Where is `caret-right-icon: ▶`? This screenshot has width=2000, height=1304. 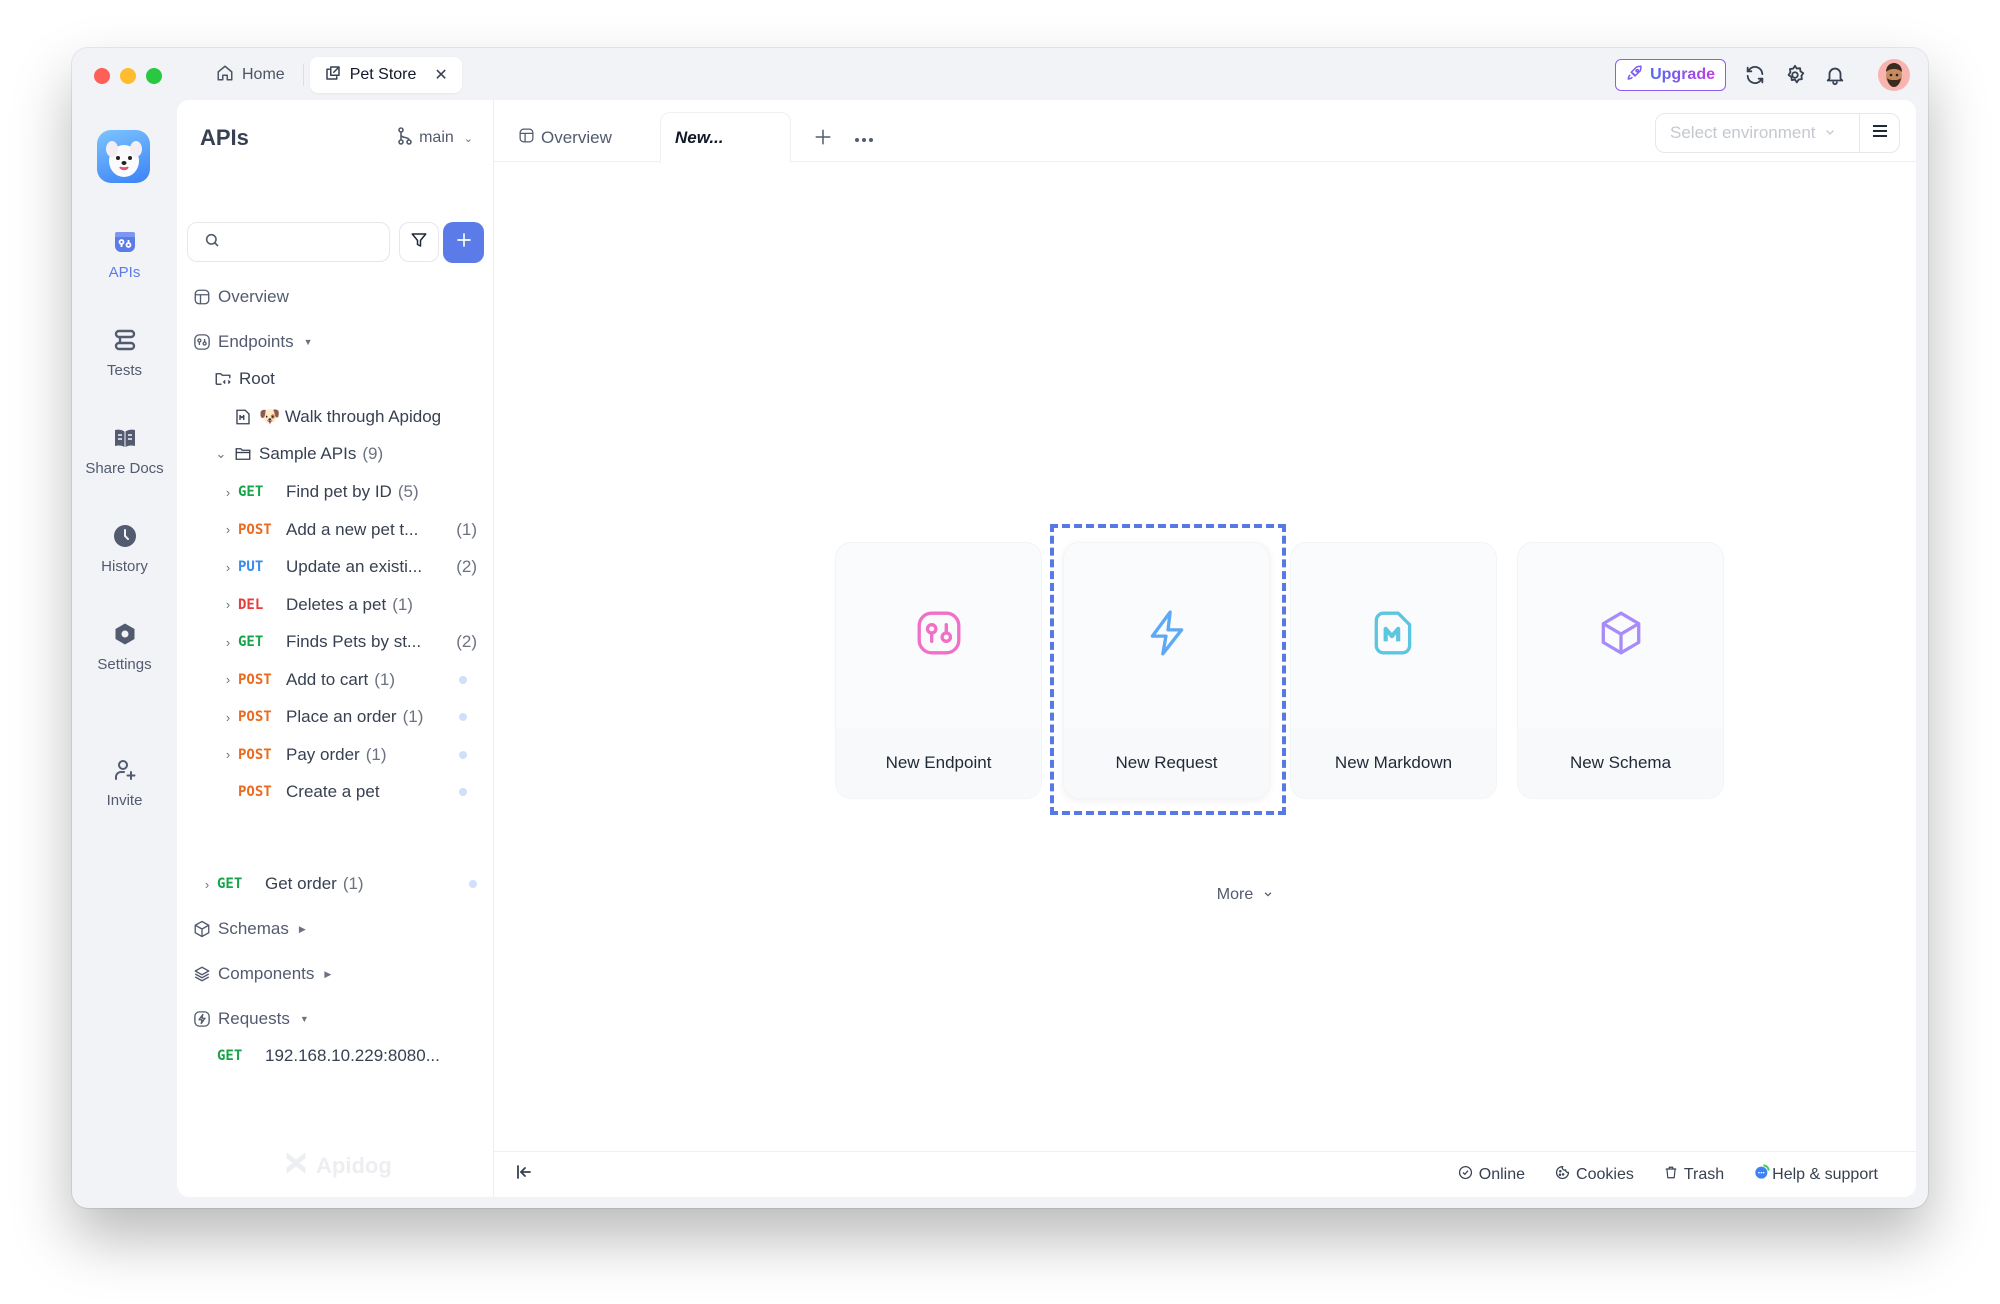 caret-right-icon: ▶ is located at coordinates (302, 928).